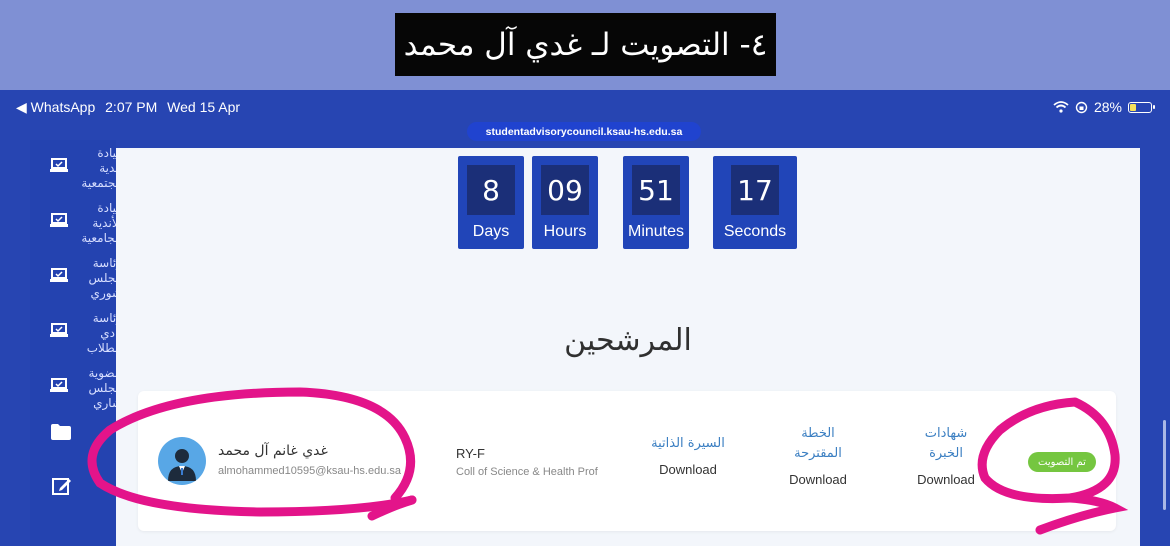 The height and width of the screenshot is (546, 1170). I want to click on status-date: Wed 15 Apr, so click(204, 107).